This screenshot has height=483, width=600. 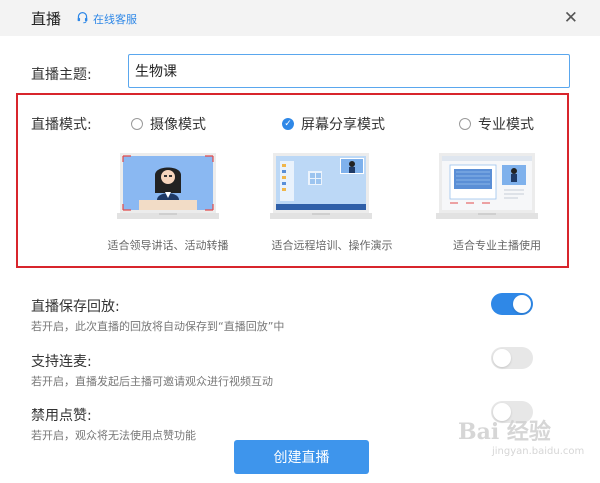 What do you see at coordinates (288, 124) in the screenshot?
I see `radio-checked-icon: ✓` at bounding box center [288, 124].